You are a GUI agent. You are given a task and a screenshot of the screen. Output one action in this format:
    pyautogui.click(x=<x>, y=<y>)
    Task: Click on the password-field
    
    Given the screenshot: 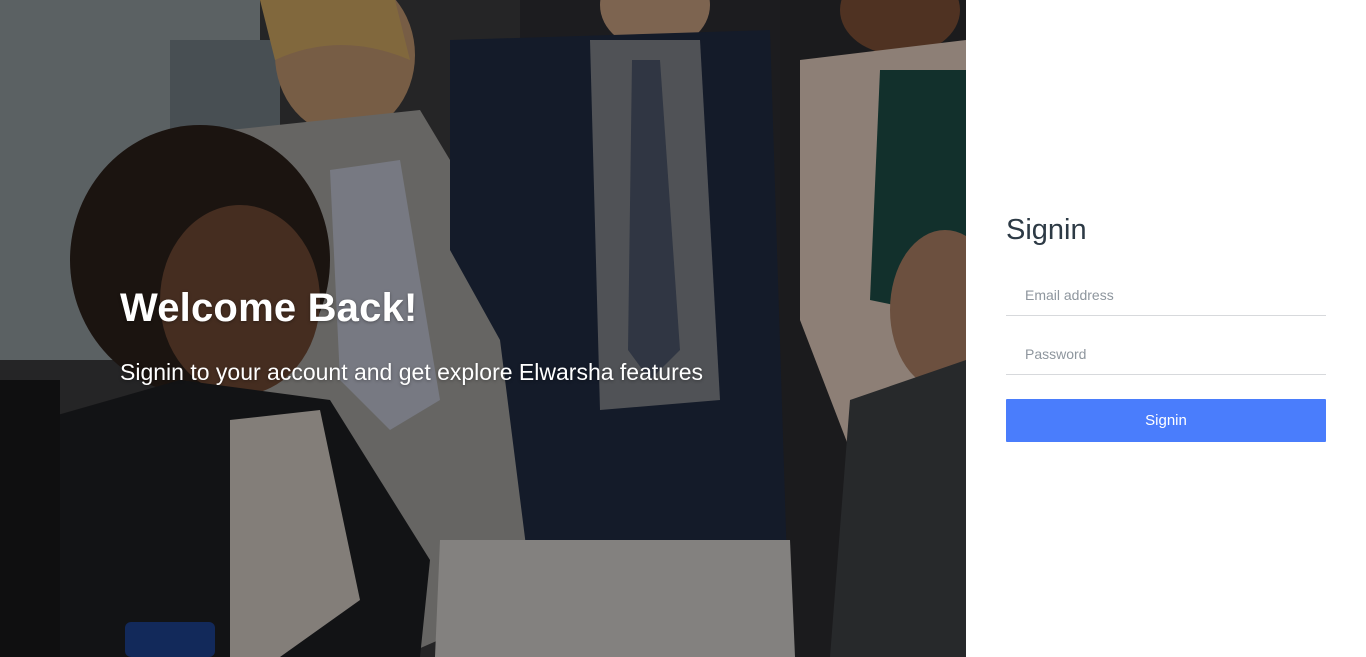 What is the action you would take?
    pyautogui.click(x=1166, y=354)
    